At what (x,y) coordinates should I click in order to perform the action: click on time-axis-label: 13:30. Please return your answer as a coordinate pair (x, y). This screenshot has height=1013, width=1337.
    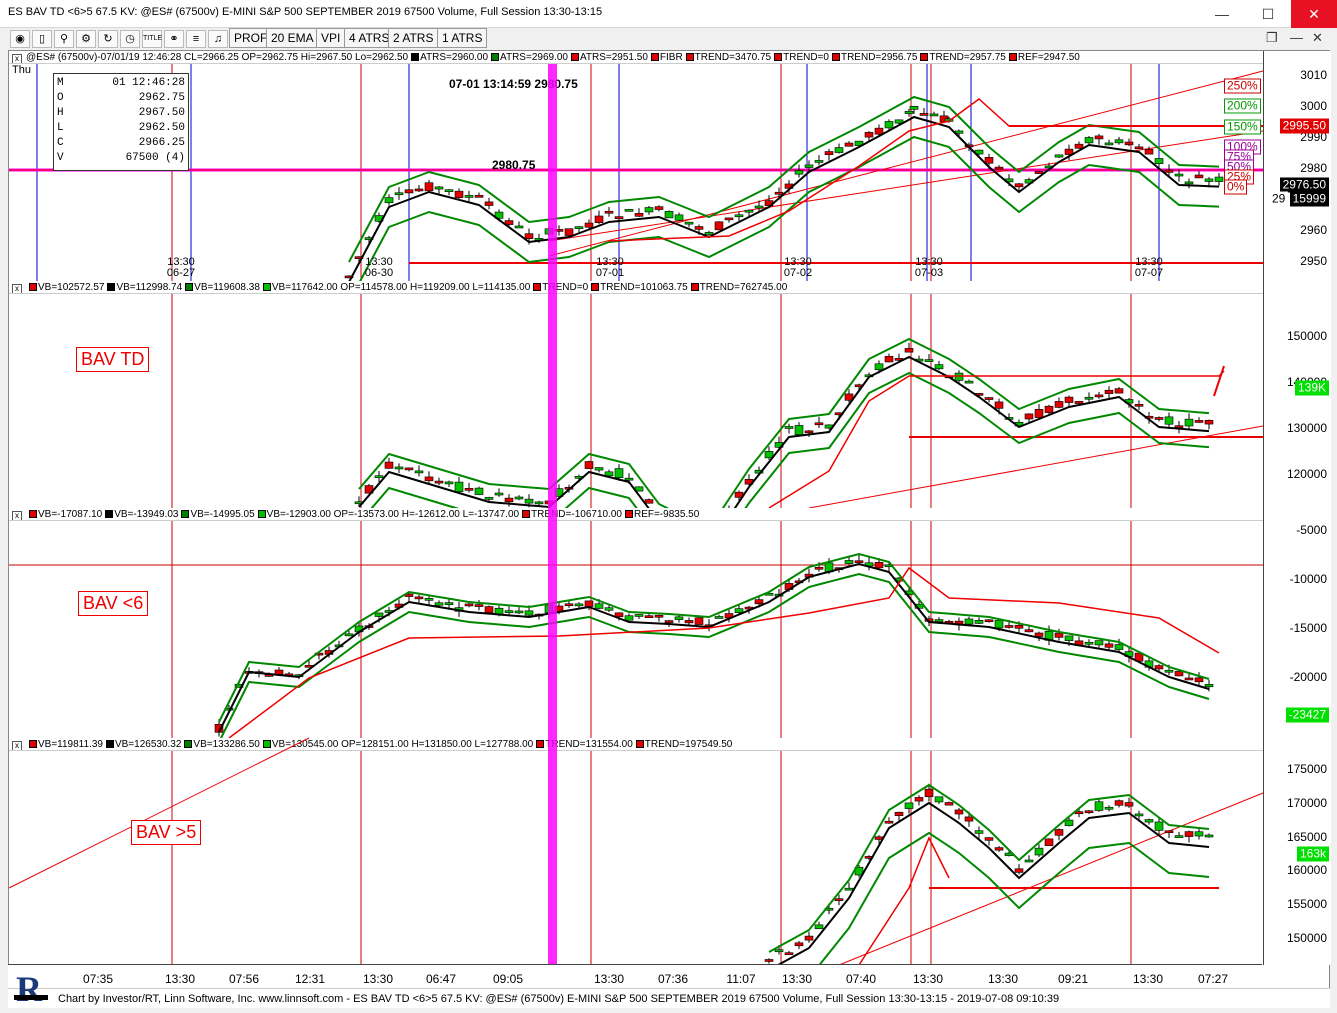
    Looking at the image, I should click on (797, 979).